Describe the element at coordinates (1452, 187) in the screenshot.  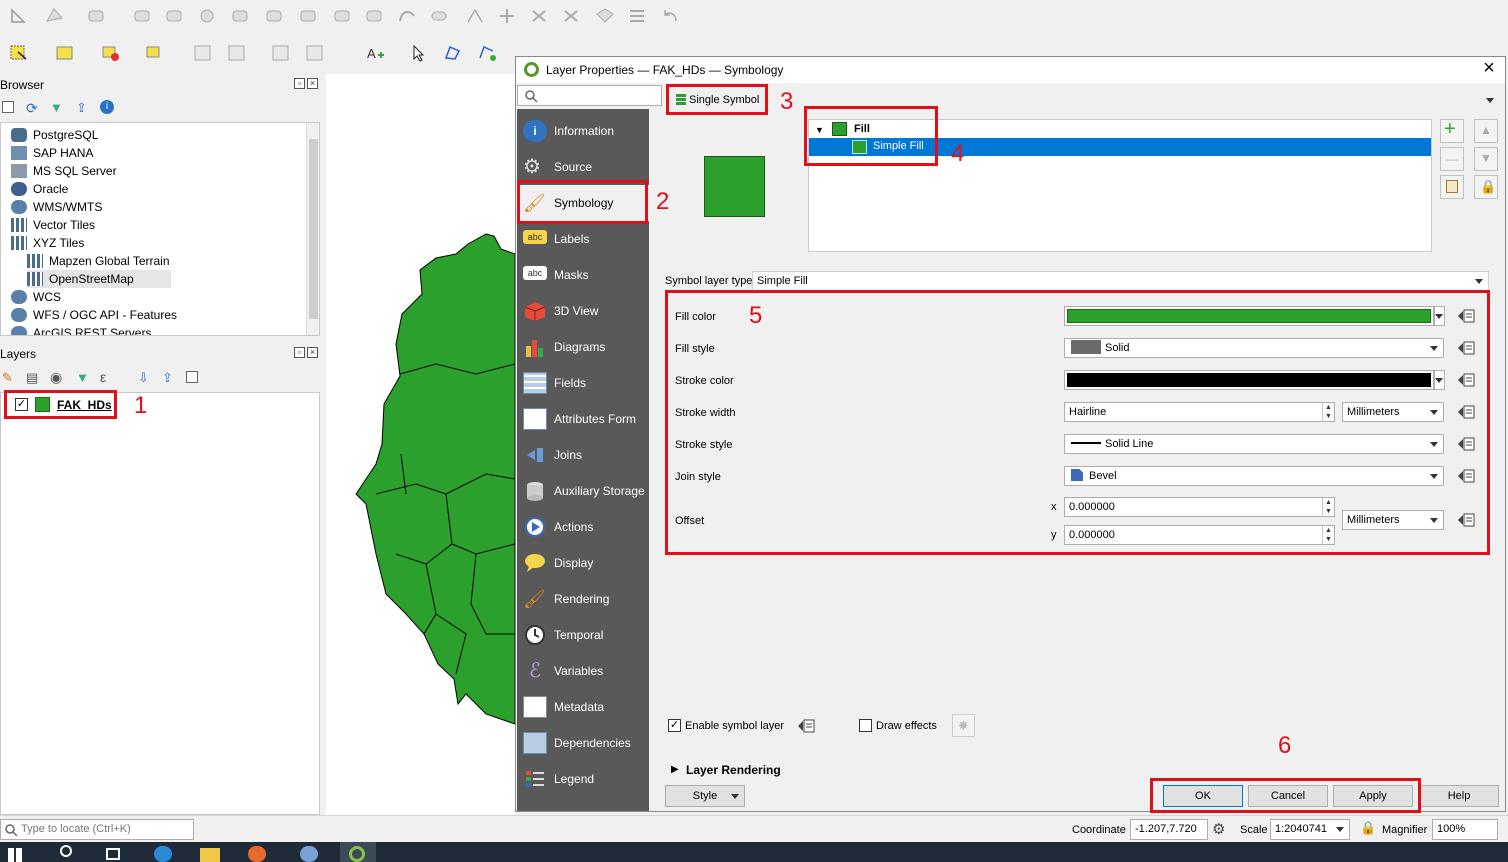
I see `duplicate-button` at that location.